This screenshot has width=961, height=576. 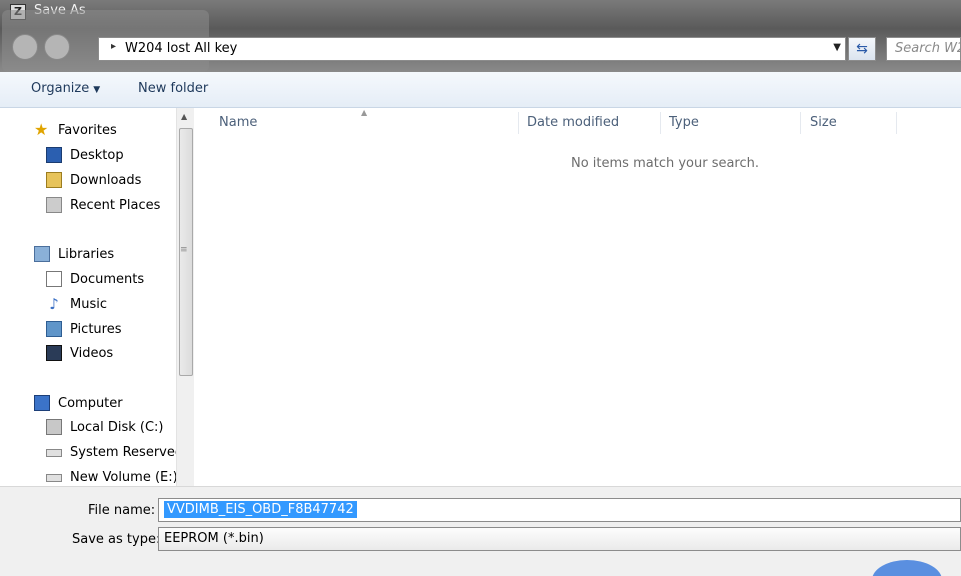 I want to click on desktop-icon, so click(x=54, y=155).